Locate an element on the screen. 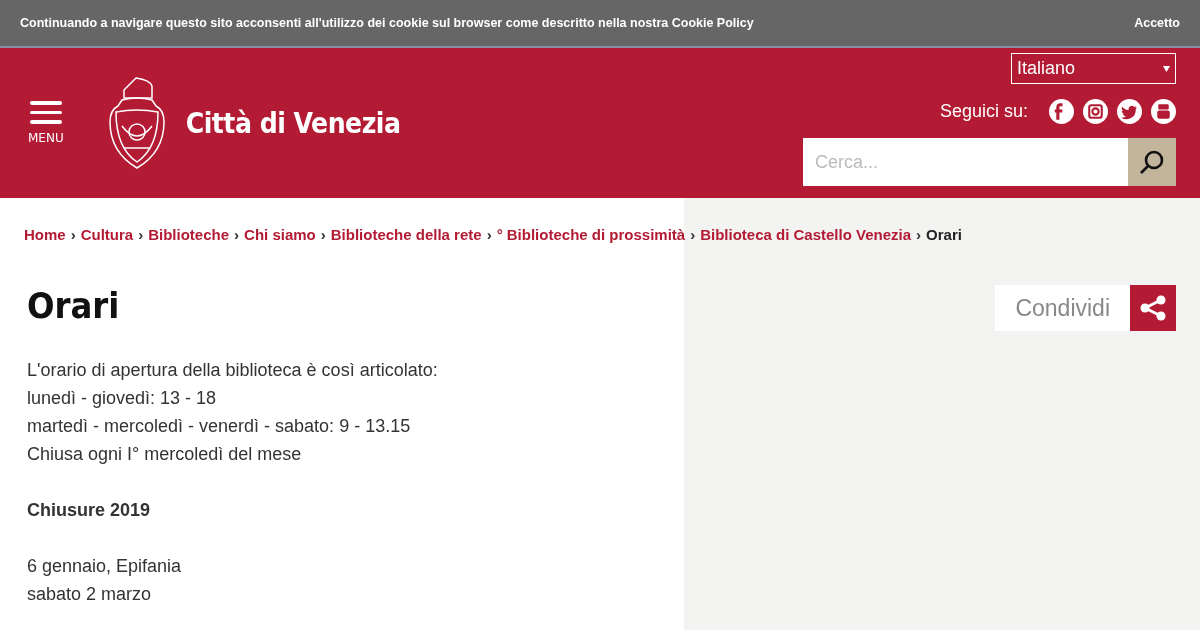 The width and height of the screenshot is (1200, 630). breadcrumb-link: Chi siamo is located at coordinates (280, 234).